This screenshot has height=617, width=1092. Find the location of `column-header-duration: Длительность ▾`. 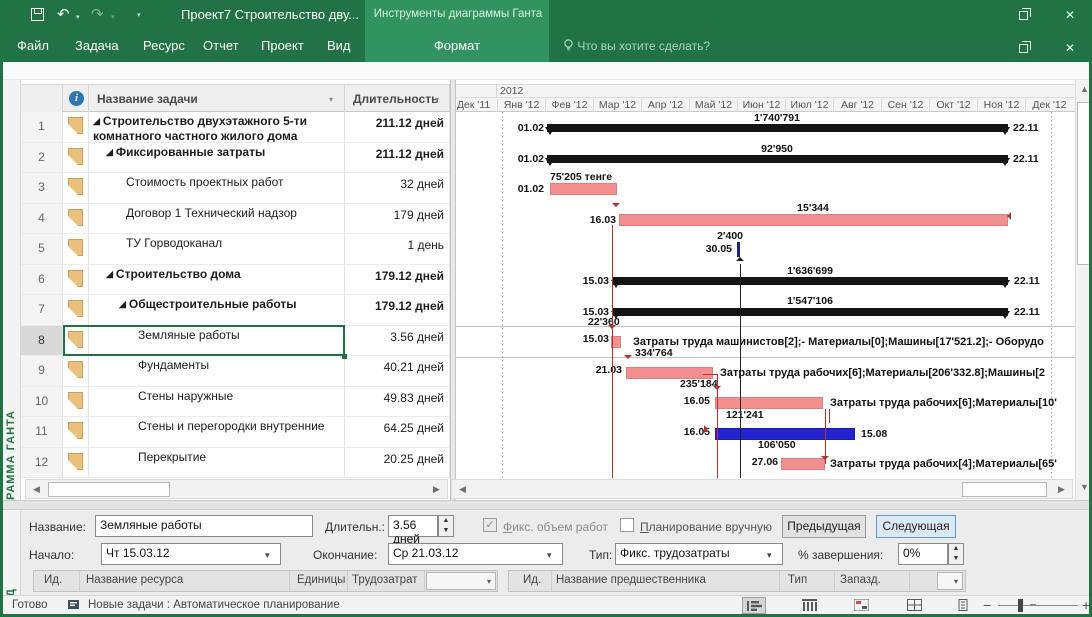

column-header-duration: Длительность ▾ is located at coordinates (397, 99).